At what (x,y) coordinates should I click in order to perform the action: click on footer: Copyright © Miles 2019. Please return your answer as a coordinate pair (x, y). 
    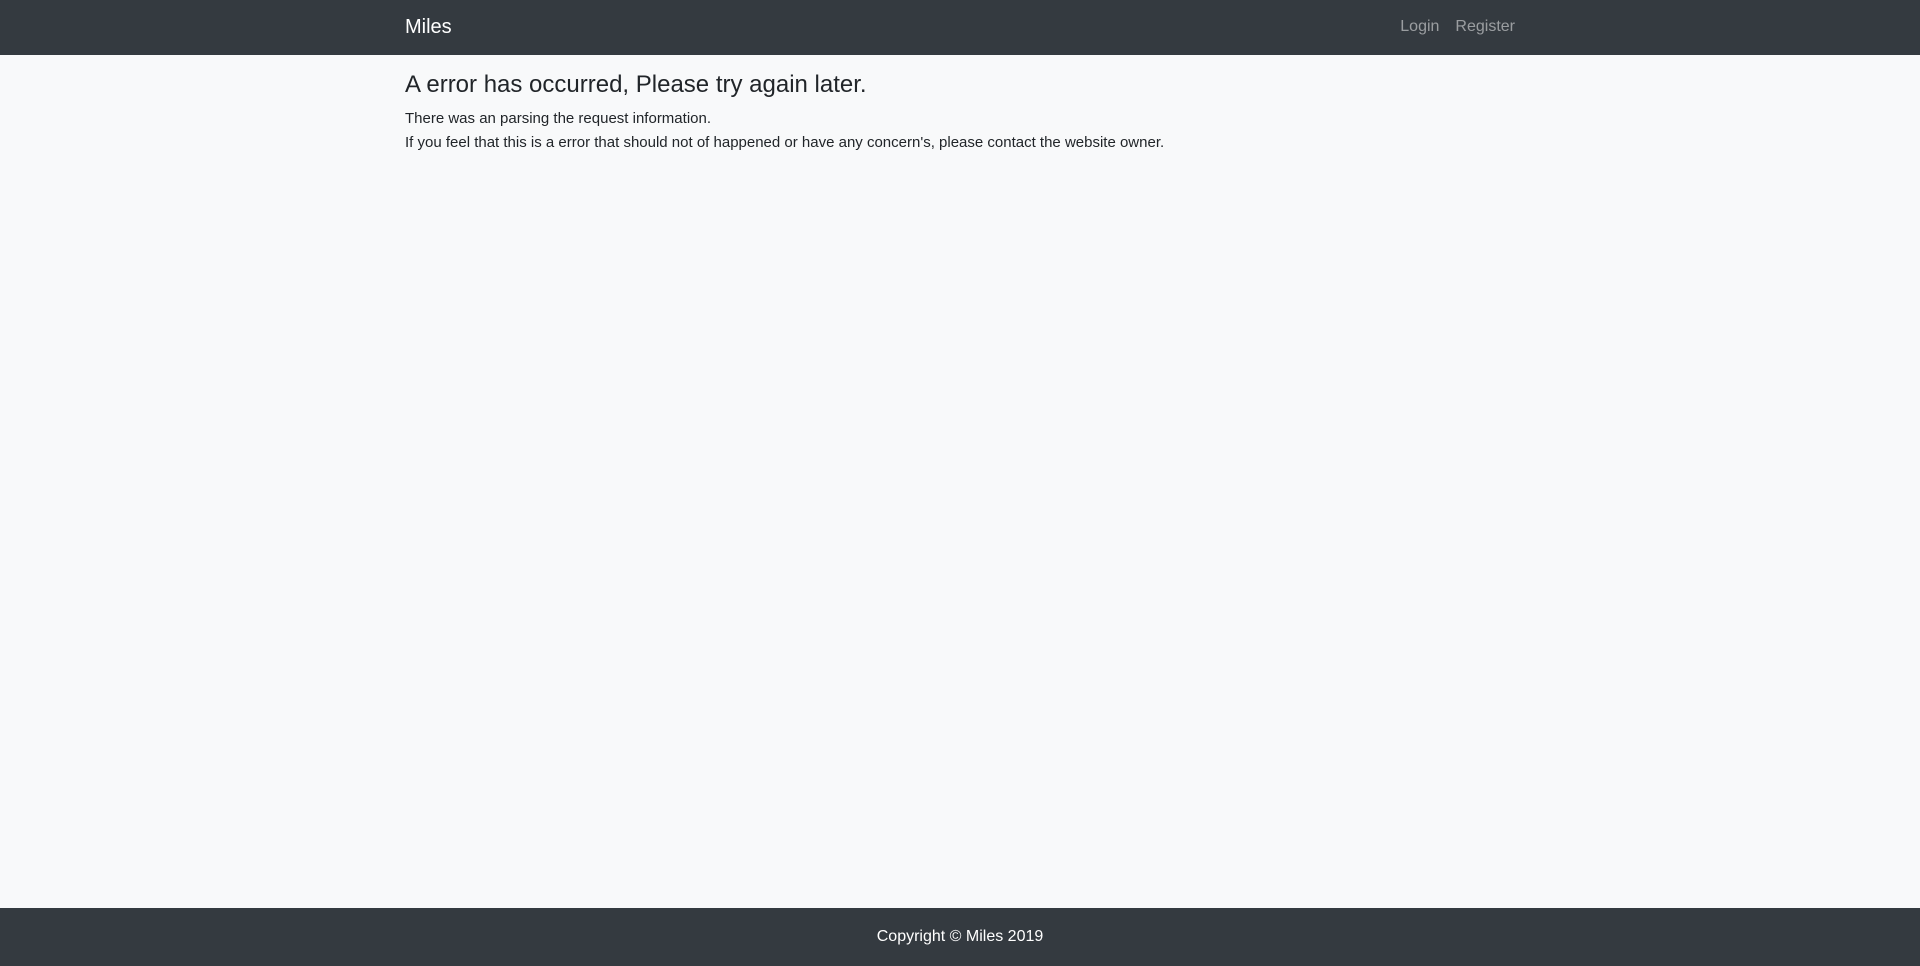
    Looking at the image, I should click on (960, 937).